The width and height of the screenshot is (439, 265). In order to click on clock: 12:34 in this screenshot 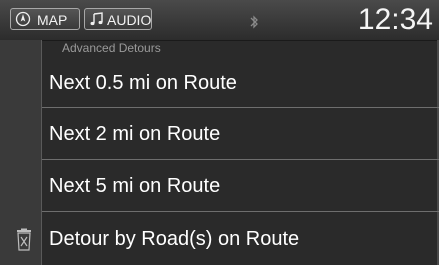, I will do `click(395, 19)`.